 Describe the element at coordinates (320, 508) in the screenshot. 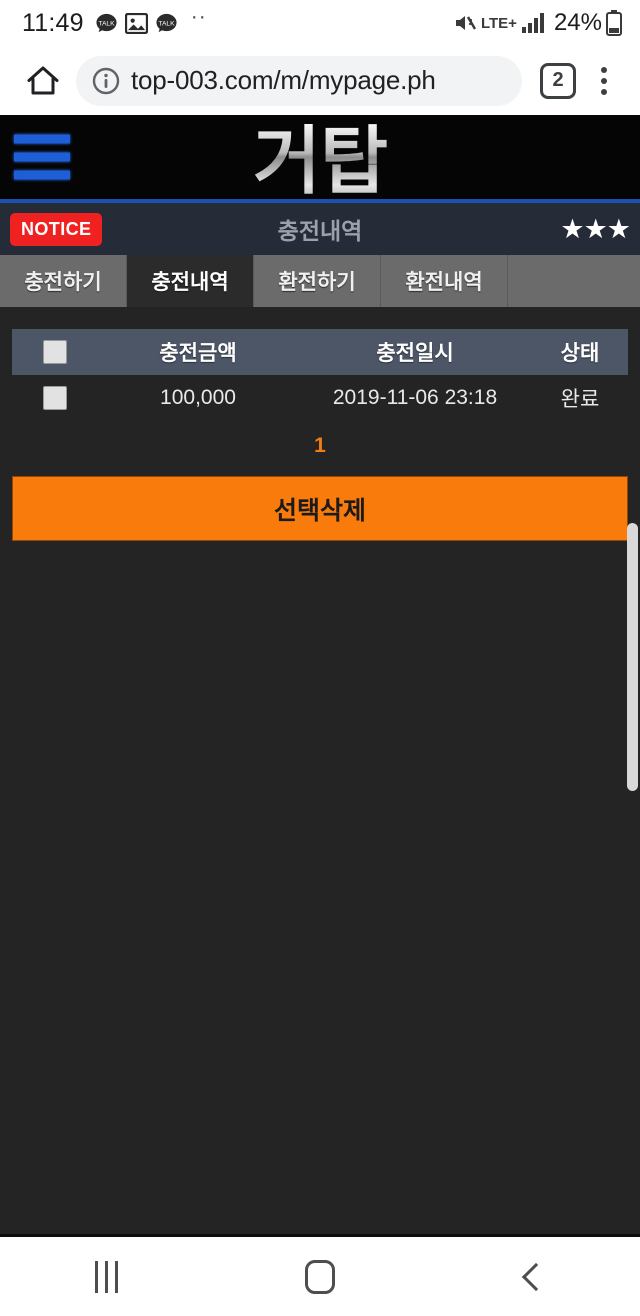

I see `delete-selected-button: 선택삭제` at that location.